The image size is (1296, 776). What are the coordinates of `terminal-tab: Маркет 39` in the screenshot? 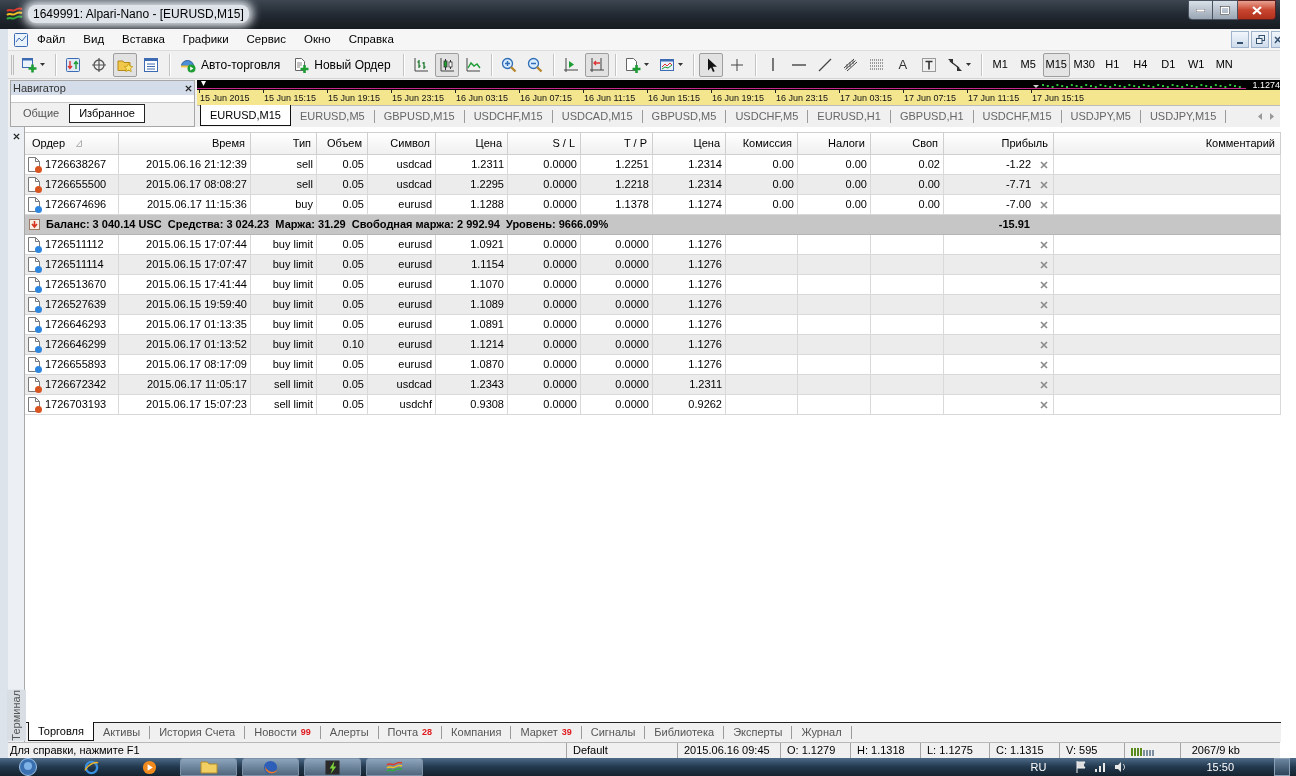 It's located at (546, 732).